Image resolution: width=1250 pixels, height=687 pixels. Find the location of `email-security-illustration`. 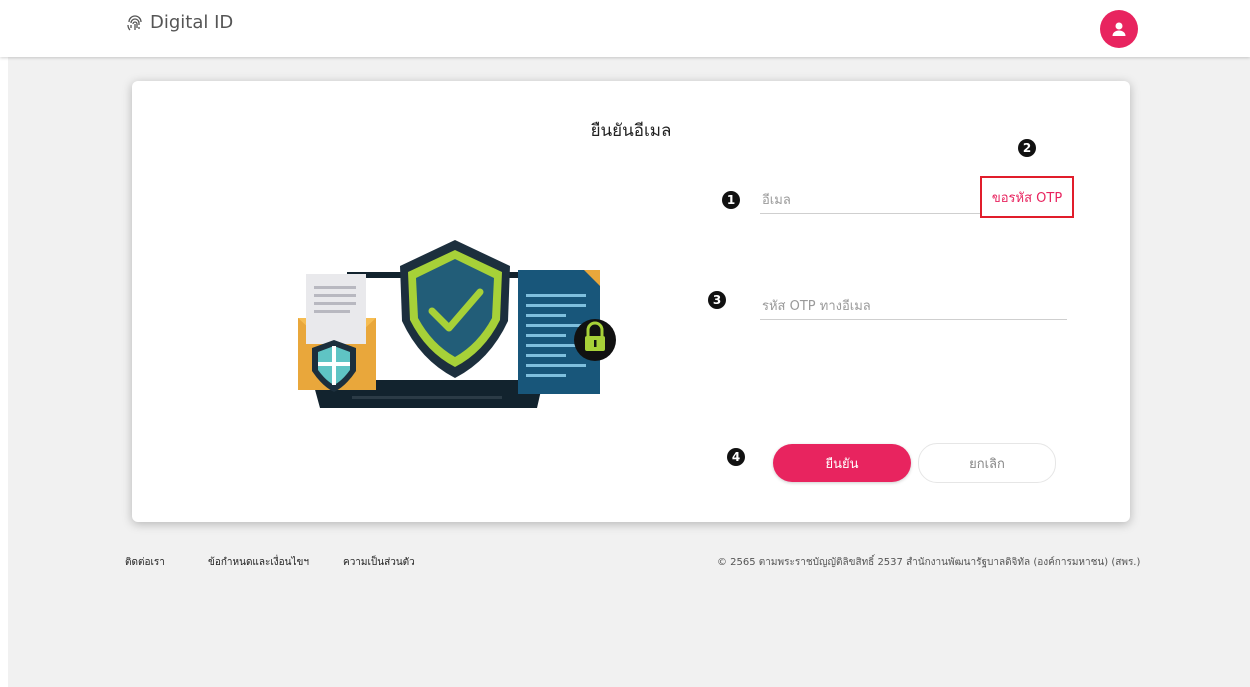

email-security-illustration is located at coordinates (457, 324).